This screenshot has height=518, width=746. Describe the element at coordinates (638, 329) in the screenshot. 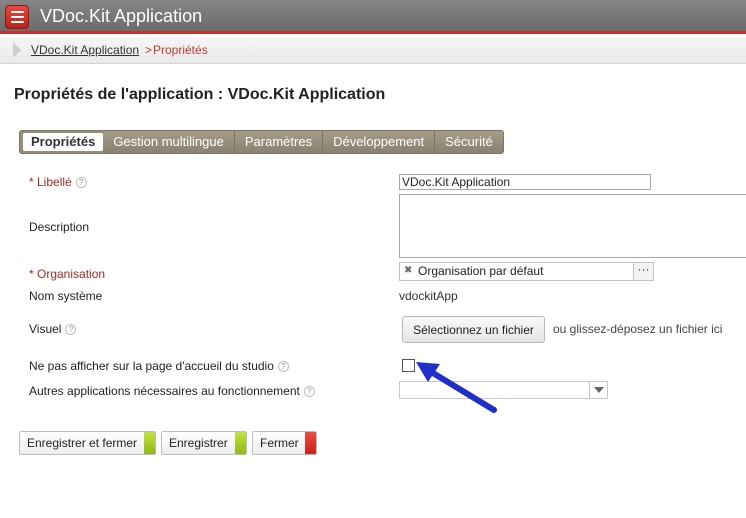

I see `drop-file-hint: ou glissez-déposez un fichier ici` at that location.